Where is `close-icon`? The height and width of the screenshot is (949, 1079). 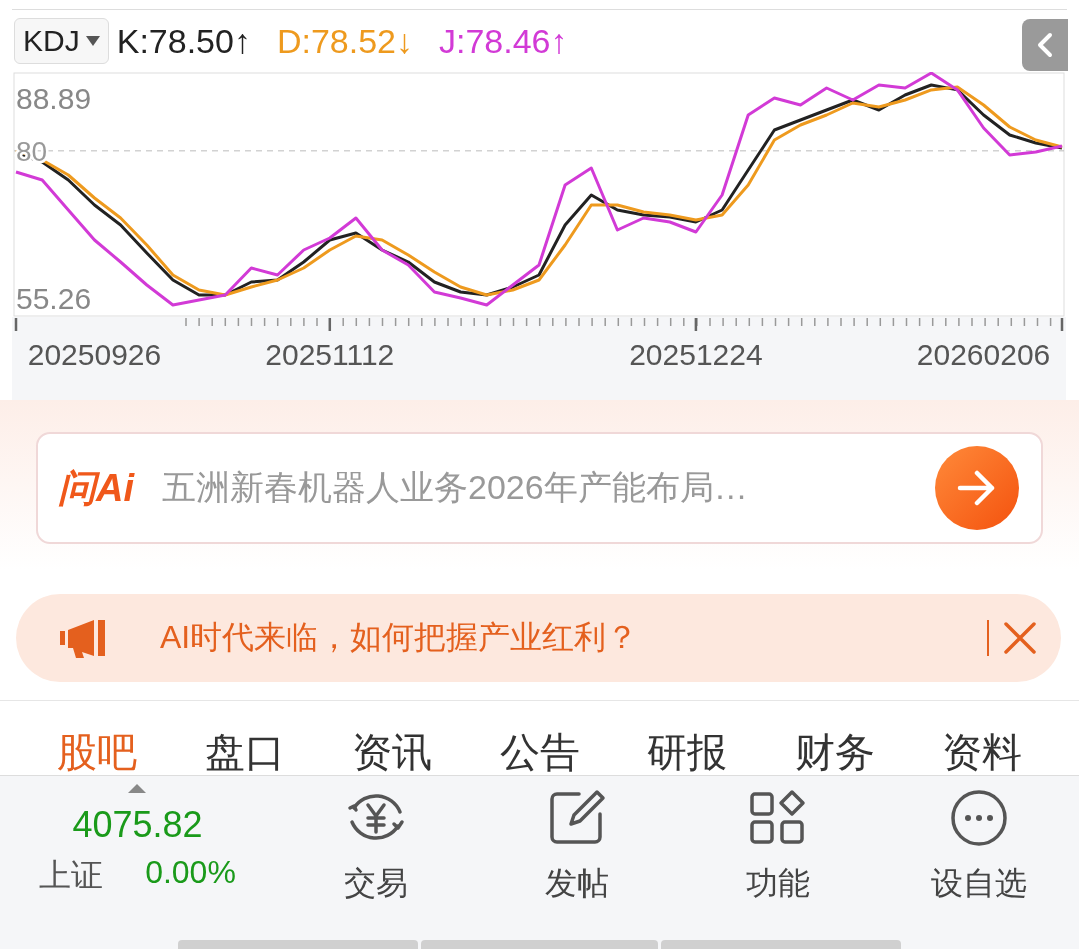 close-icon is located at coordinates (1020, 638).